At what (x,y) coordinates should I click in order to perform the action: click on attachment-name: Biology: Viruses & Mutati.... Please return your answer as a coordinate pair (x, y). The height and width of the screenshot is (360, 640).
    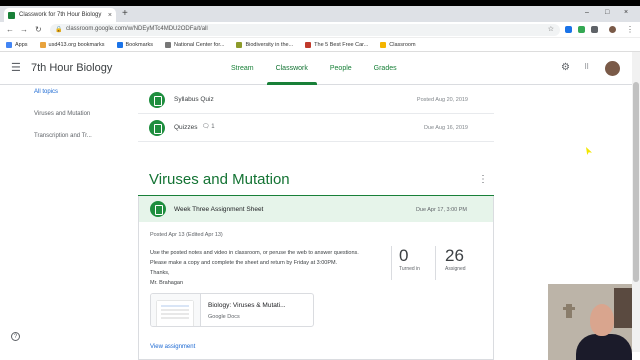
    Looking at the image, I should click on (247, 305).